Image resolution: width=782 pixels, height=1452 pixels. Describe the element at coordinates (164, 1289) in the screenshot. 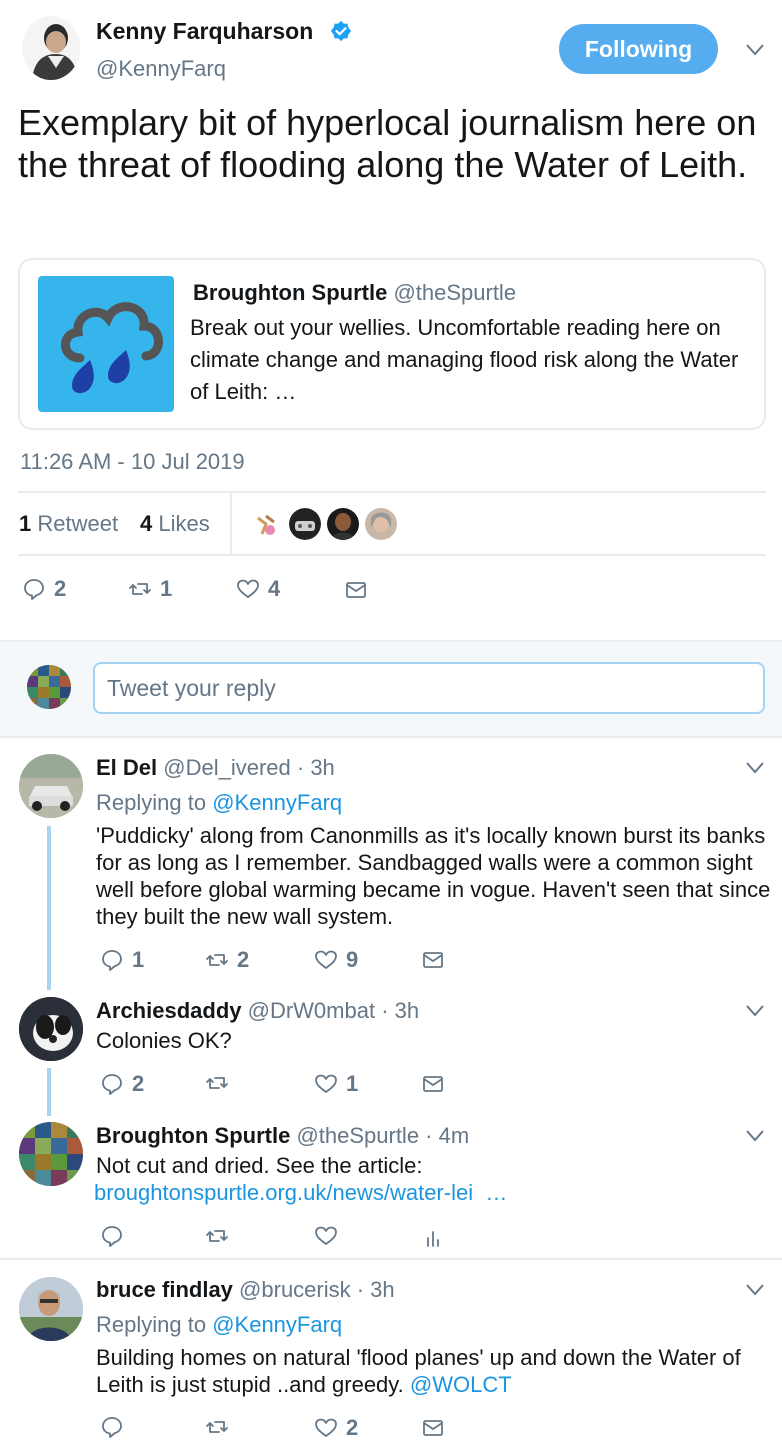

I see `reply-author-name: bruce findlay` at that location.